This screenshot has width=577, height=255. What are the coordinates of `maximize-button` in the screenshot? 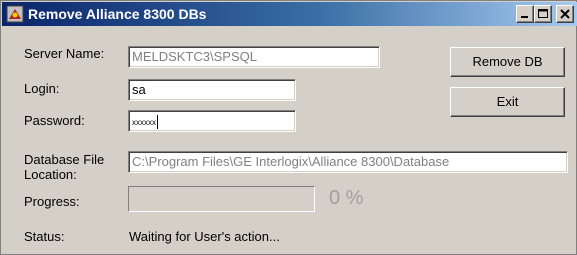 It's located at (543, 14).